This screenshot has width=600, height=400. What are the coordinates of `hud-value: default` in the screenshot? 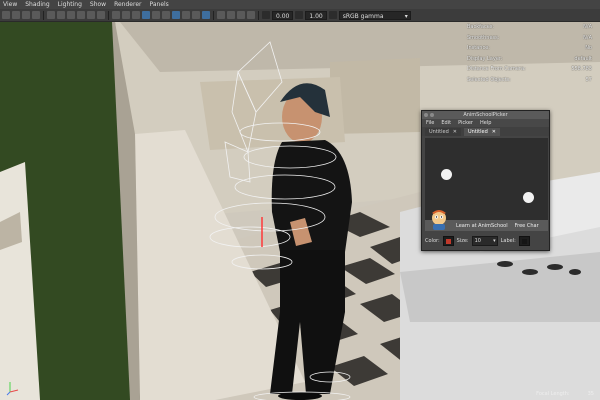 It's located at (583, 58).